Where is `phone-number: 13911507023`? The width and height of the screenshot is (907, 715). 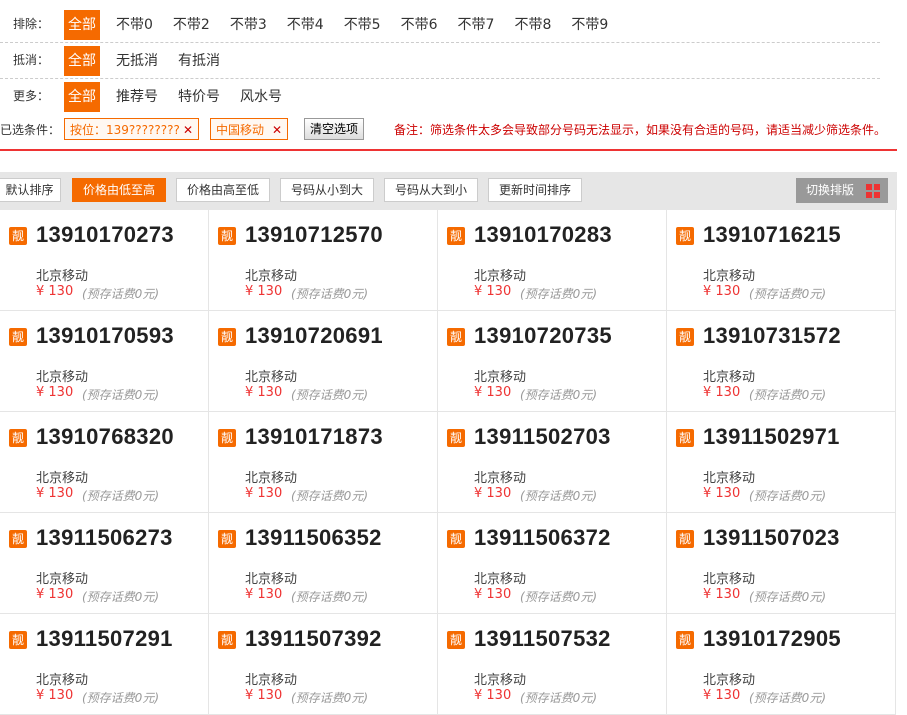 phone-number: 13911507023 is located at coordinates (771, 538).